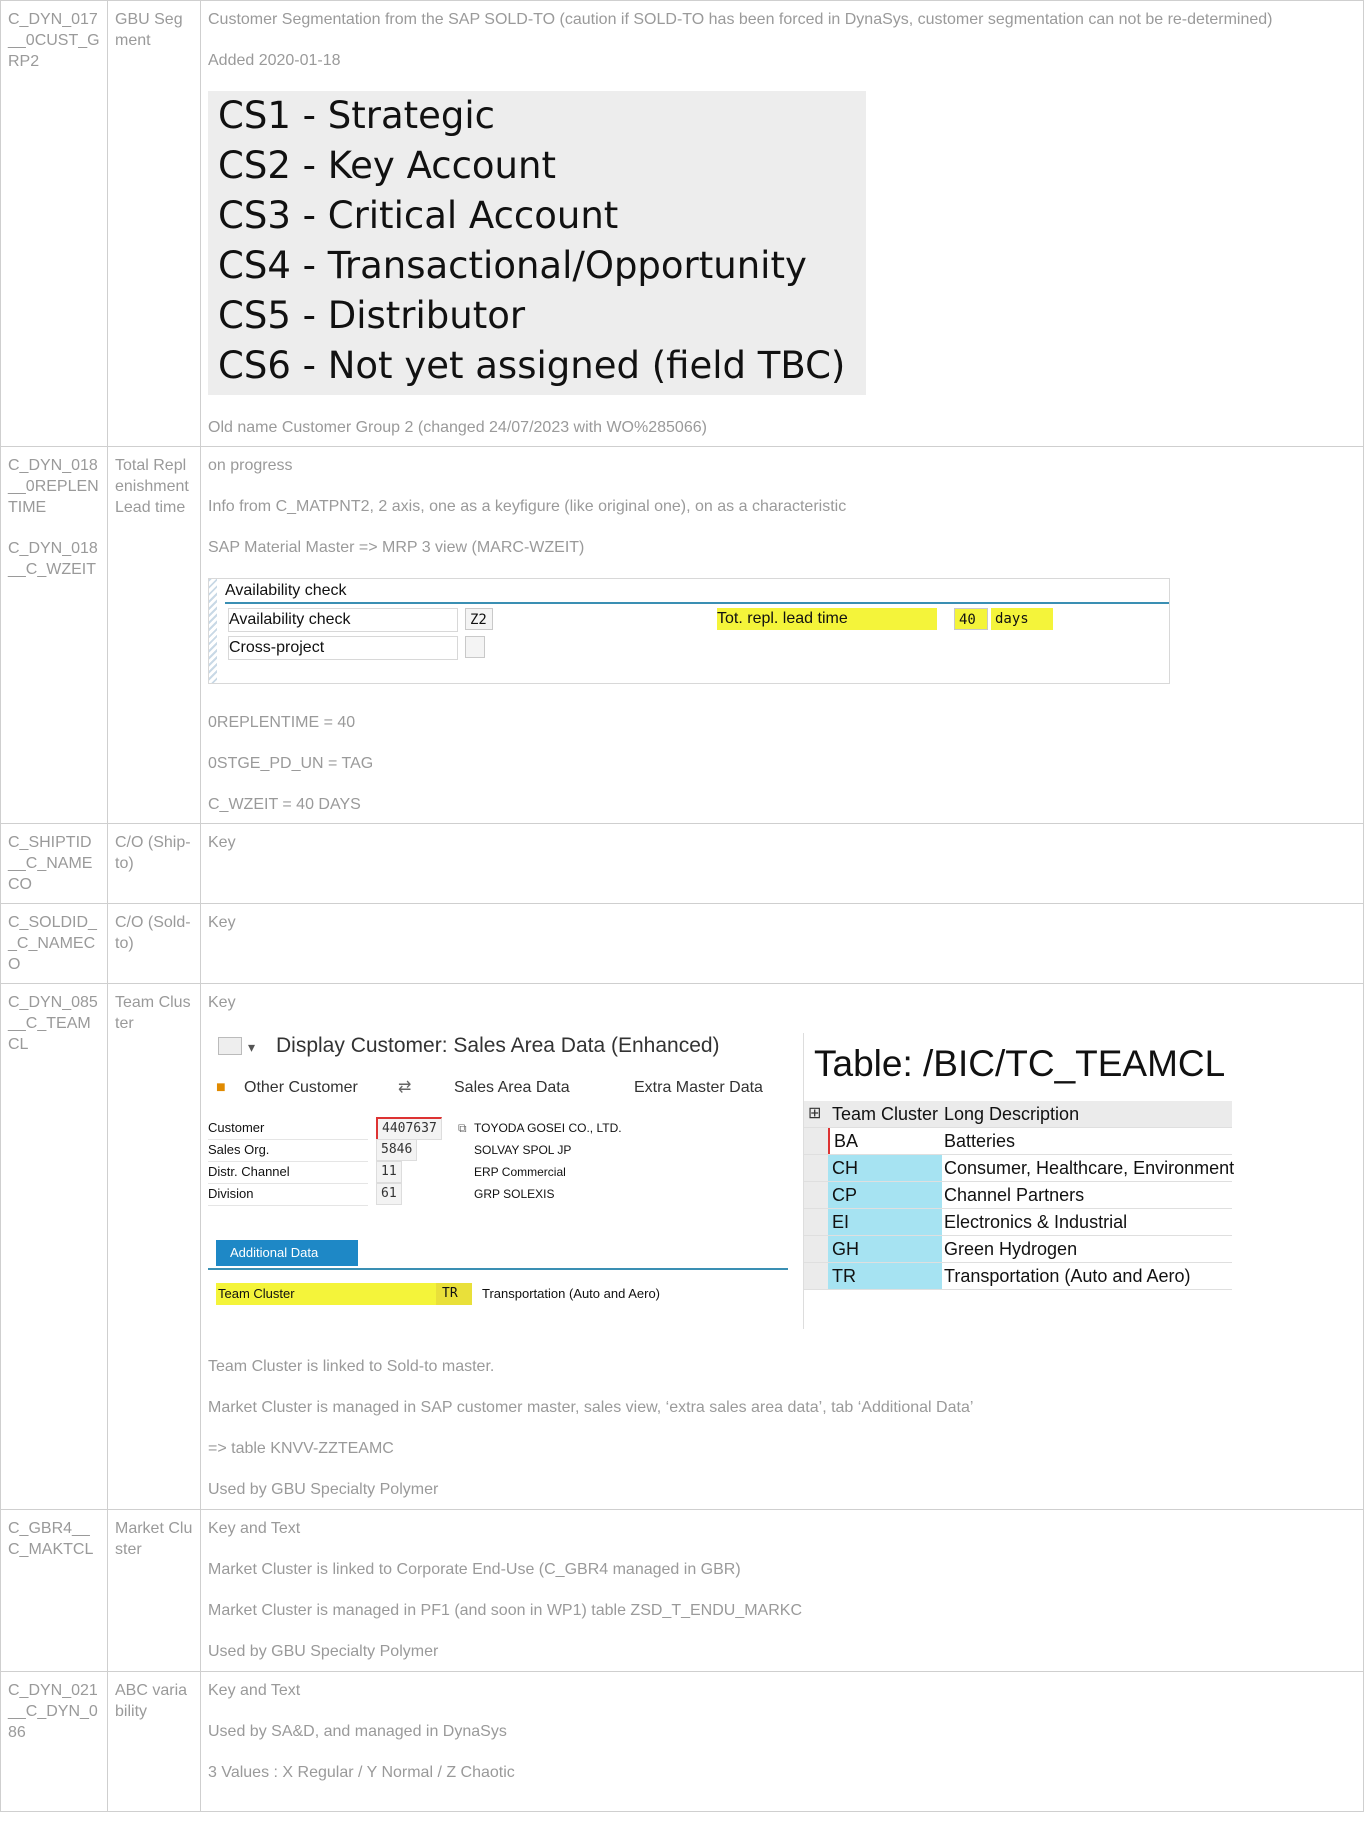 This screenshot has height=1827, width=1364. Describe the element at coordinates (301, 1448) in the screenshot. I see `paragraph: => table KNVV-ZZTEAMC` at that location.